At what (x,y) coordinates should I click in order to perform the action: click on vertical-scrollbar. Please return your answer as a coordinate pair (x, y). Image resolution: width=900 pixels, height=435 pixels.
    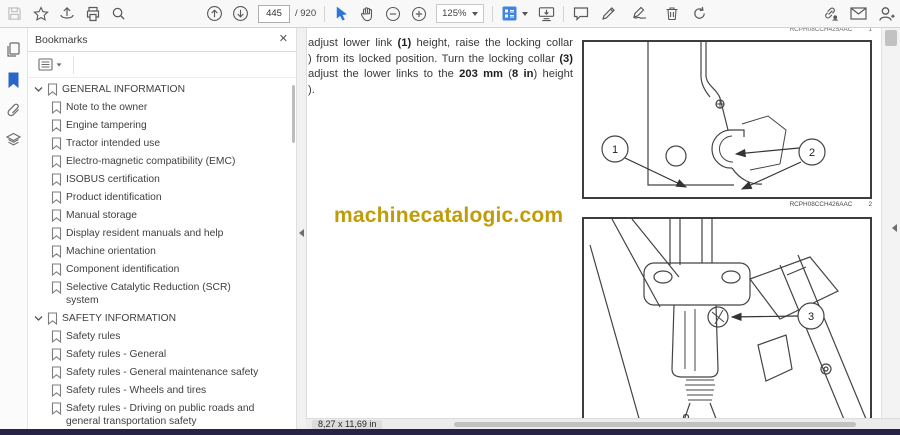
    Looking at the image, I should click on (890, 223).